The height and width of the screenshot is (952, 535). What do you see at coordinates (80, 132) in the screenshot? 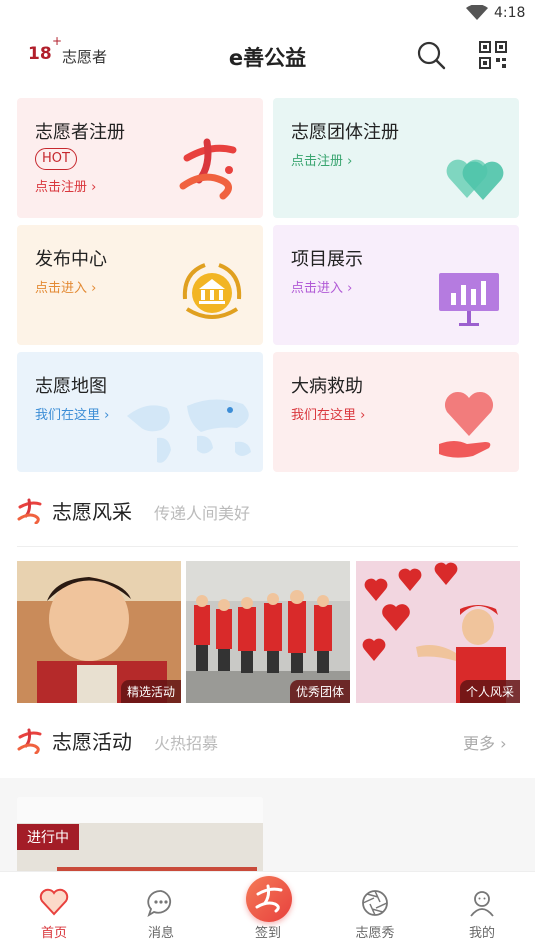
I see `card-title: 志愿者注册` at bounding box center [80, 132].